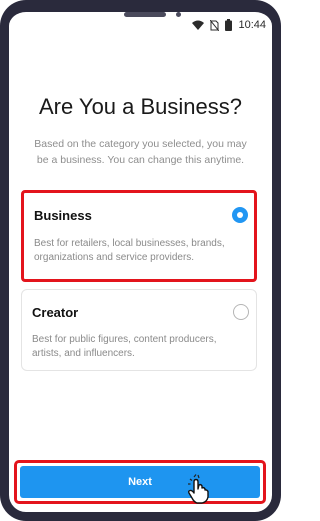 Image resolution: width=320 pixels, height=521 pixels. I want to click on battery-icon, so click(229, 25).